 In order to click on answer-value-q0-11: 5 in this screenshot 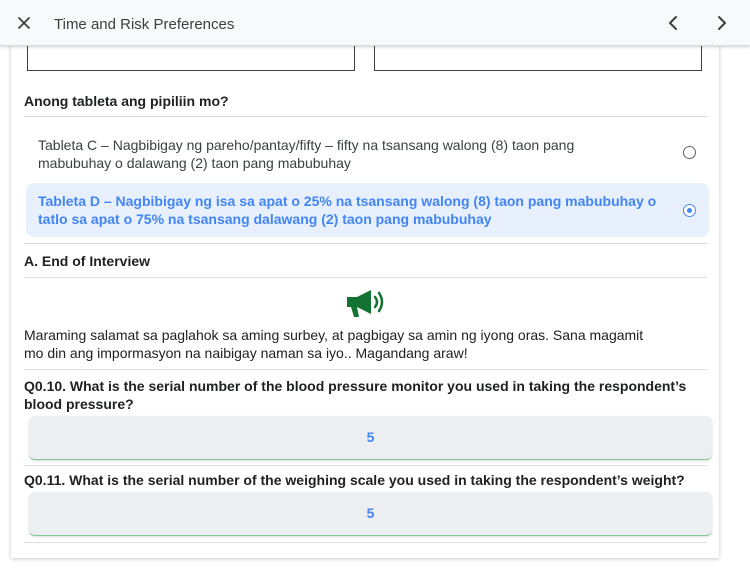, I will do `click(370, 513)`.